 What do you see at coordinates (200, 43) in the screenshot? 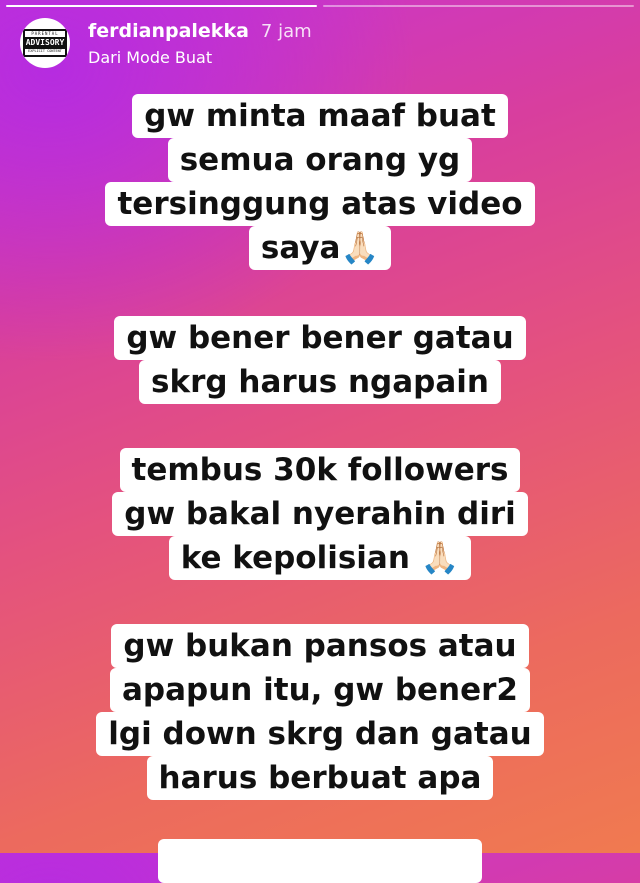
I see `story-meta: ferdianpalekka 7 jam Dari Mode Buat` at bounding box center [200, 43].